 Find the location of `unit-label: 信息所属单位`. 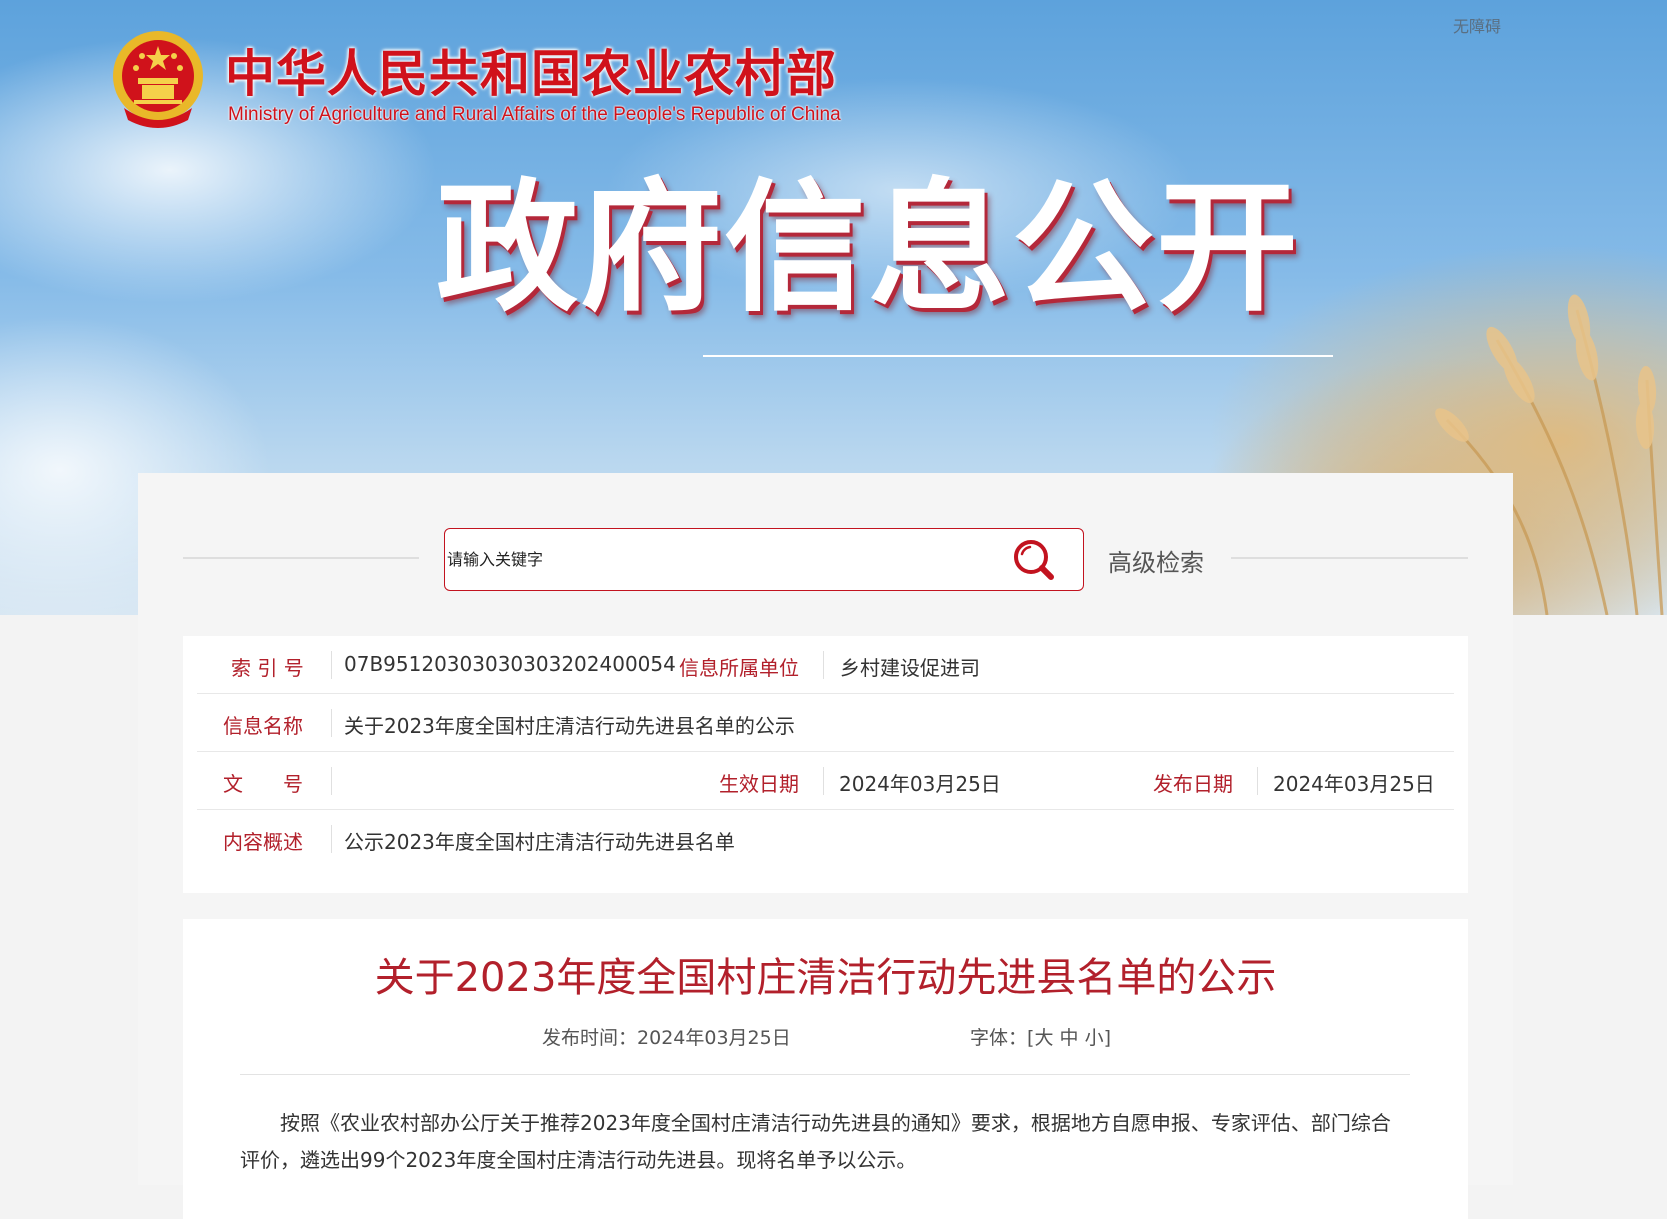

unit-label: 信息所属单位 is located at coordinates (739, 668).